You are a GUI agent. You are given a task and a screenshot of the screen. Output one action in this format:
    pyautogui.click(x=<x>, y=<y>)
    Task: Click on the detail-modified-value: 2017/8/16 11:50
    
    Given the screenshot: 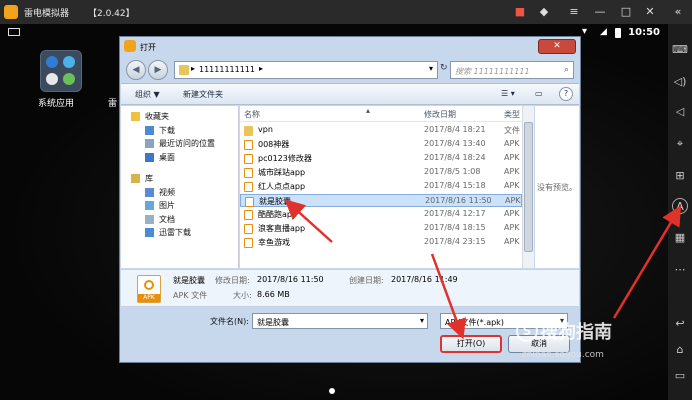 What is the action you would take?
    pyautogui.click(x=290, y=279)
    